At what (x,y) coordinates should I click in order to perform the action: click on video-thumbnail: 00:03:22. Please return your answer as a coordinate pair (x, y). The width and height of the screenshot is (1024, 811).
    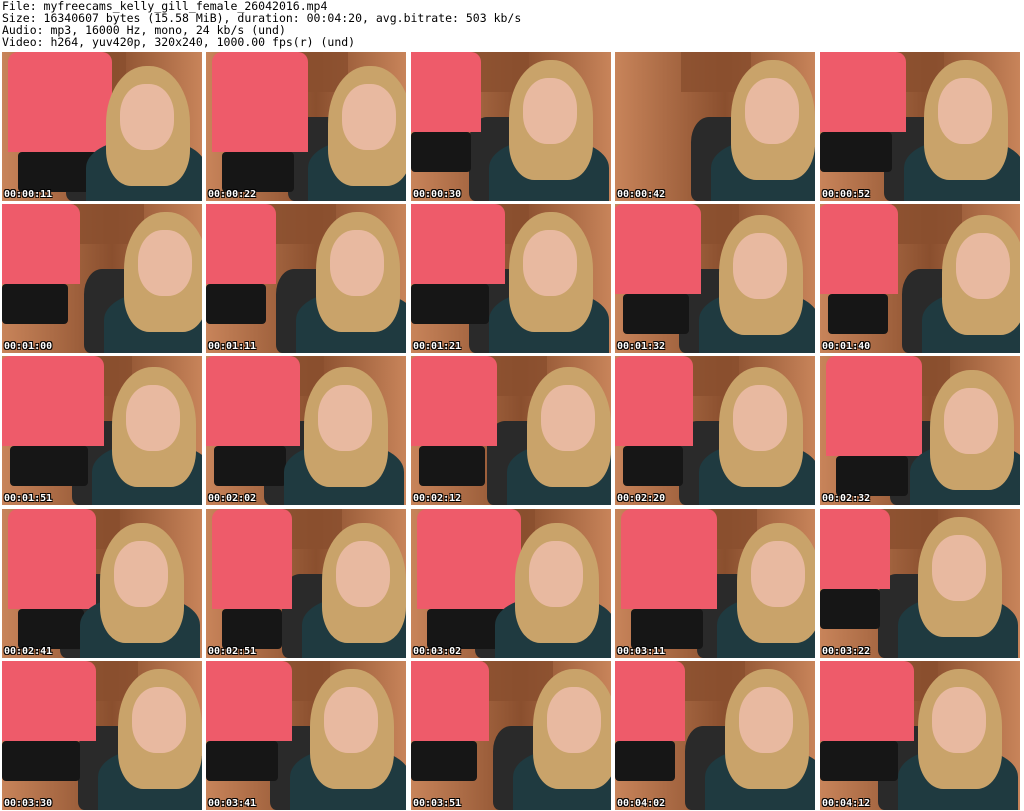
    Looking at the image, I should click on (920, 583).